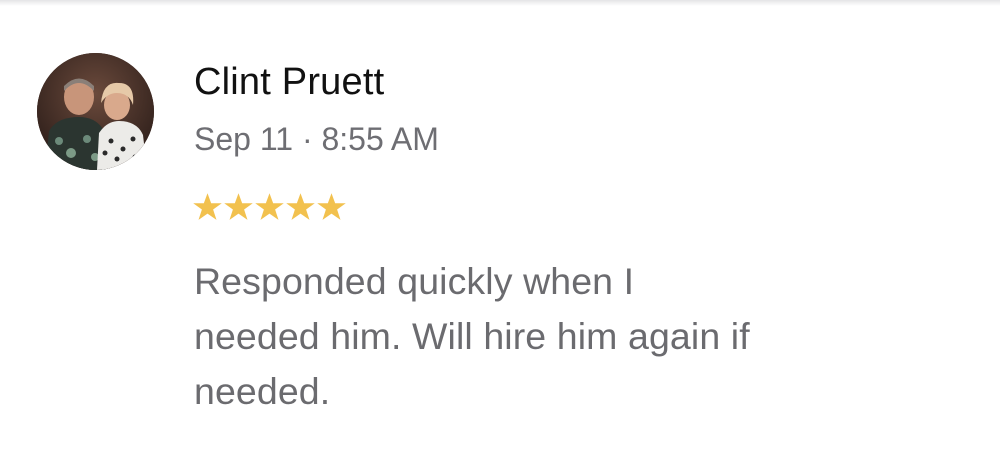 The width and height of the screenshot is (1000, 452). What do you see at coordinates (316, 139) in the screenshot?
I see `review-timestamp: Sep 11 · 8:55 AM` at bounding box center [316, 139].